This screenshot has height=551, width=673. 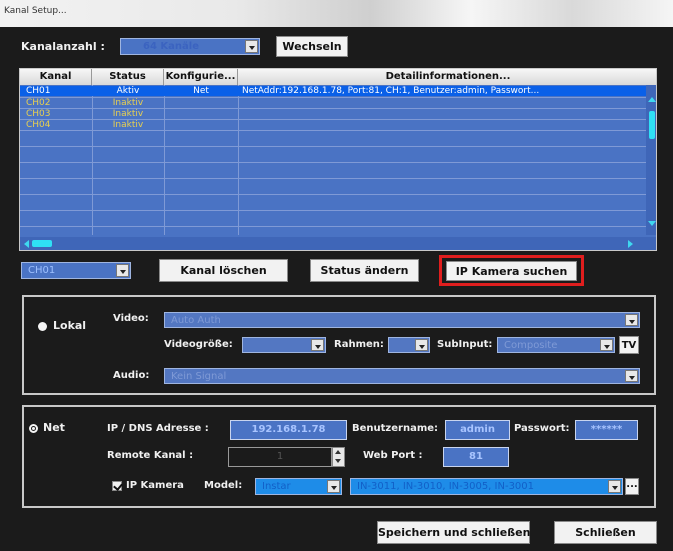 What do you see at coordinates (70, 325) in the screenshot?
I see `lokal-label: Lokal` at bounding box center [70, 325].